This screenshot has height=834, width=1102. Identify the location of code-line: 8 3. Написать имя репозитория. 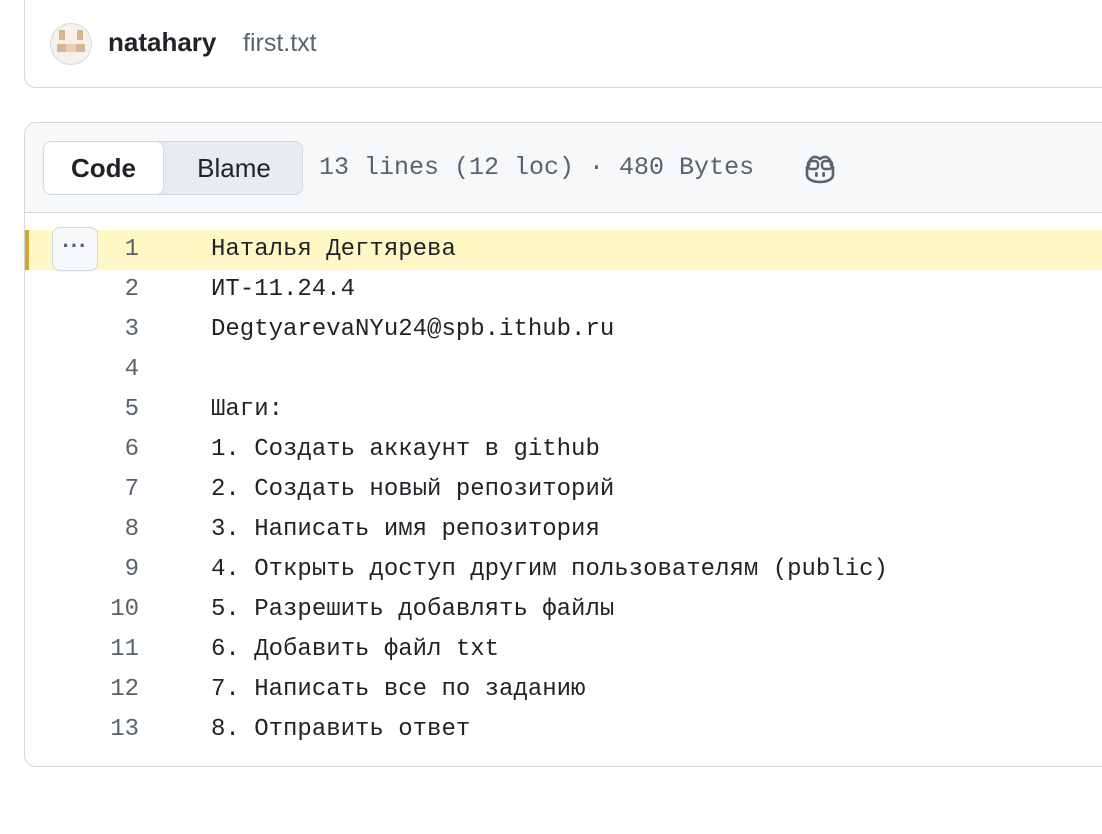
(563, 530).